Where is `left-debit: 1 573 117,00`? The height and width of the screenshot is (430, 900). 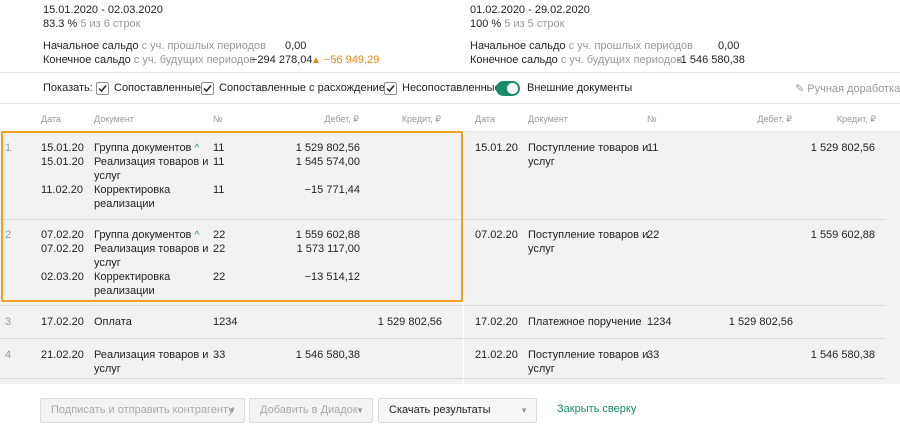 left-debit: 1 573 117,00 is located at coordinates (328, 249).